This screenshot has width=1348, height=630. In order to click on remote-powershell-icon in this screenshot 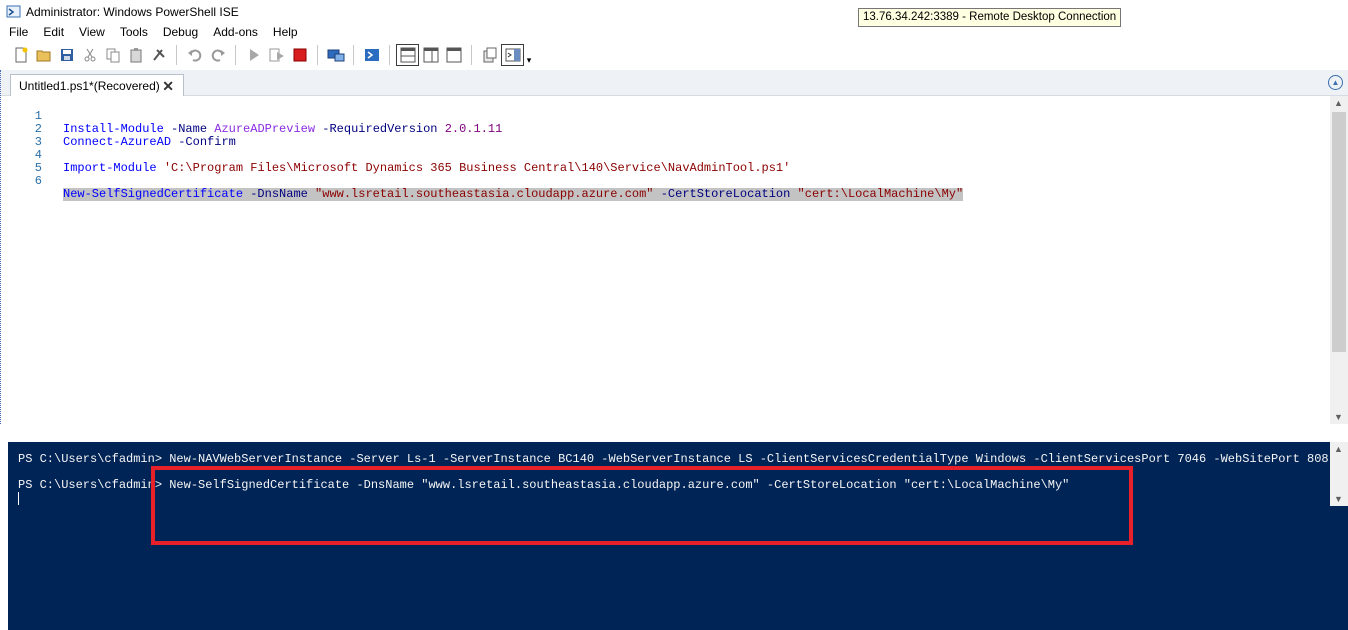, I will do `click(335, 55)`.